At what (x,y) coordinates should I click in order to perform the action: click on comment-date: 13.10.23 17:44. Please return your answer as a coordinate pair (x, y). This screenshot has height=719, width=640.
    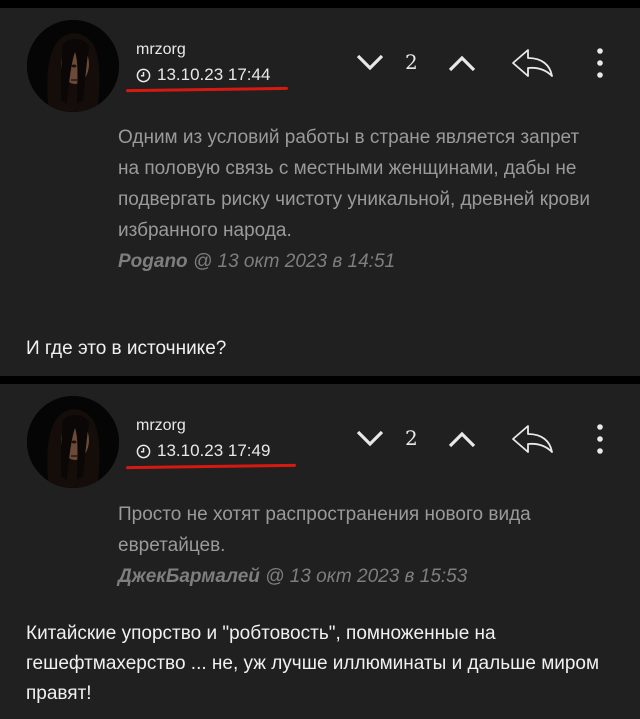
    Looking at the image, I should click on (203, 75).